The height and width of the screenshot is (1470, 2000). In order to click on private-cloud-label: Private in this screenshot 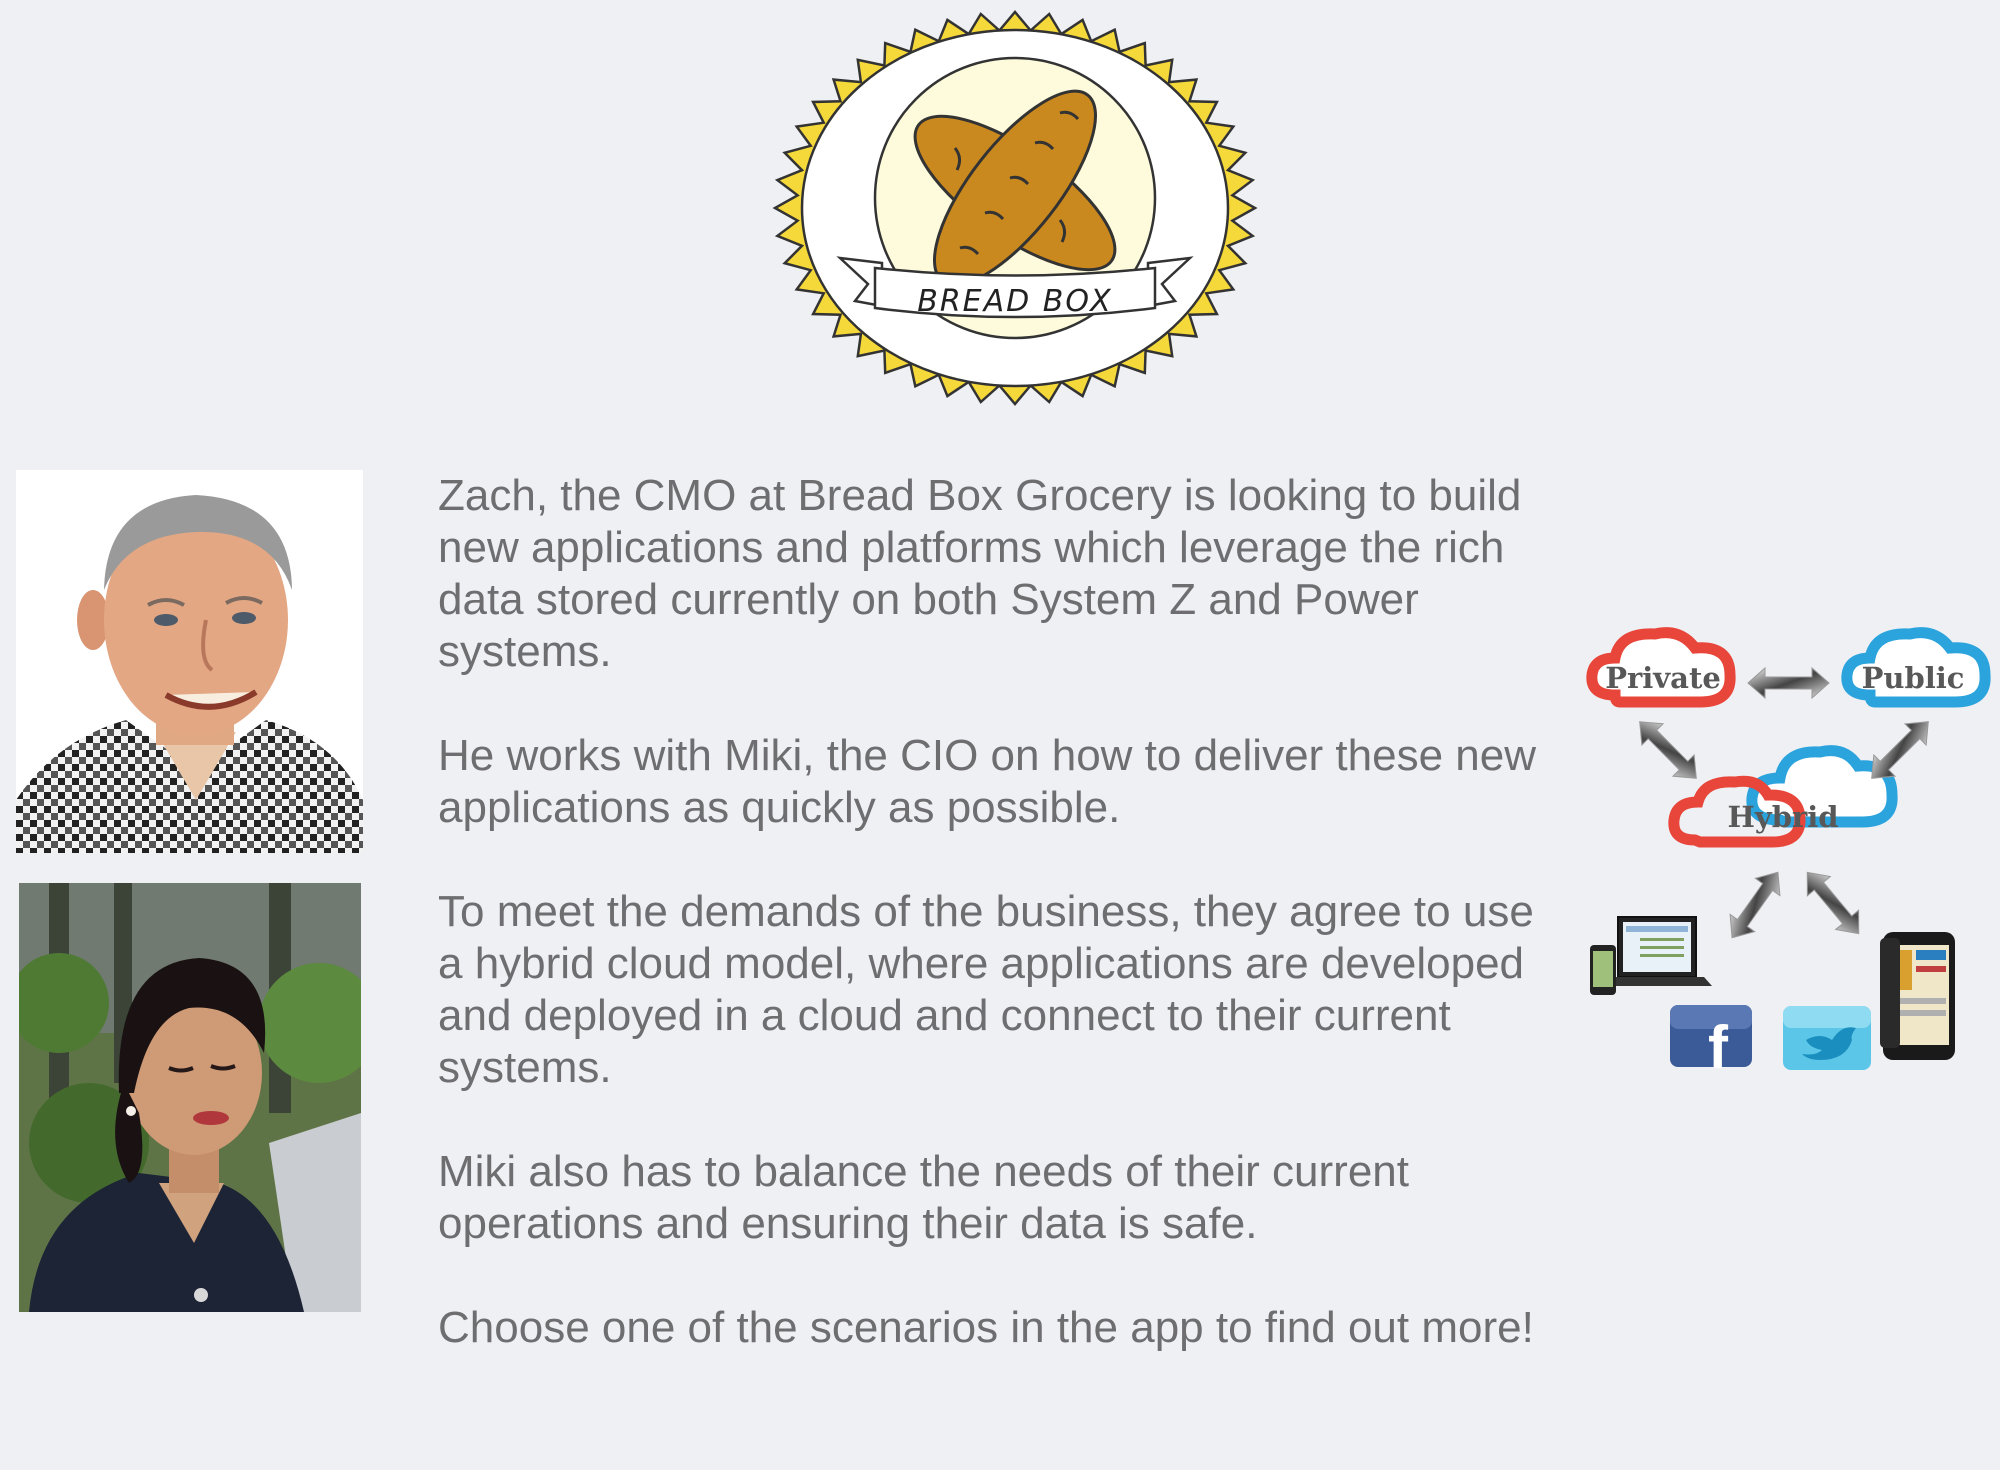, I will do `click(1663, 678)`.